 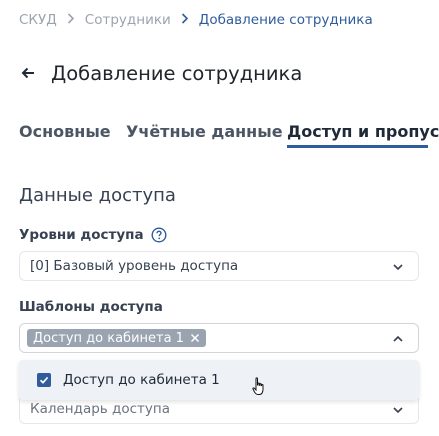 What do you see at coordinates (108, 338) in the screenshot?
I see `chip-label: Доступ до кабинета 1` at bounding box center [108, 338].